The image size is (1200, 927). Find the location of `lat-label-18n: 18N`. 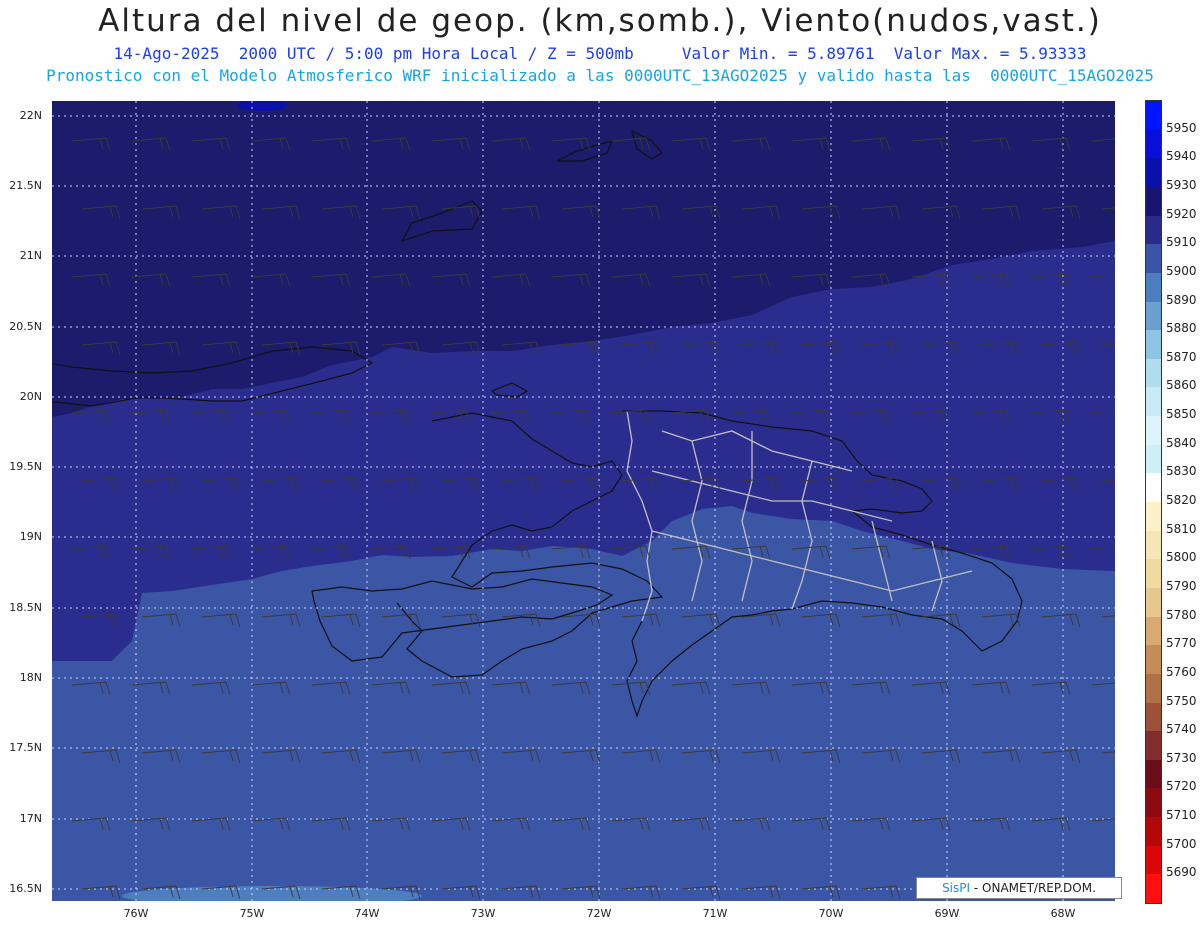

lat-label-18n: 18N is located at coordinates (30, 677).